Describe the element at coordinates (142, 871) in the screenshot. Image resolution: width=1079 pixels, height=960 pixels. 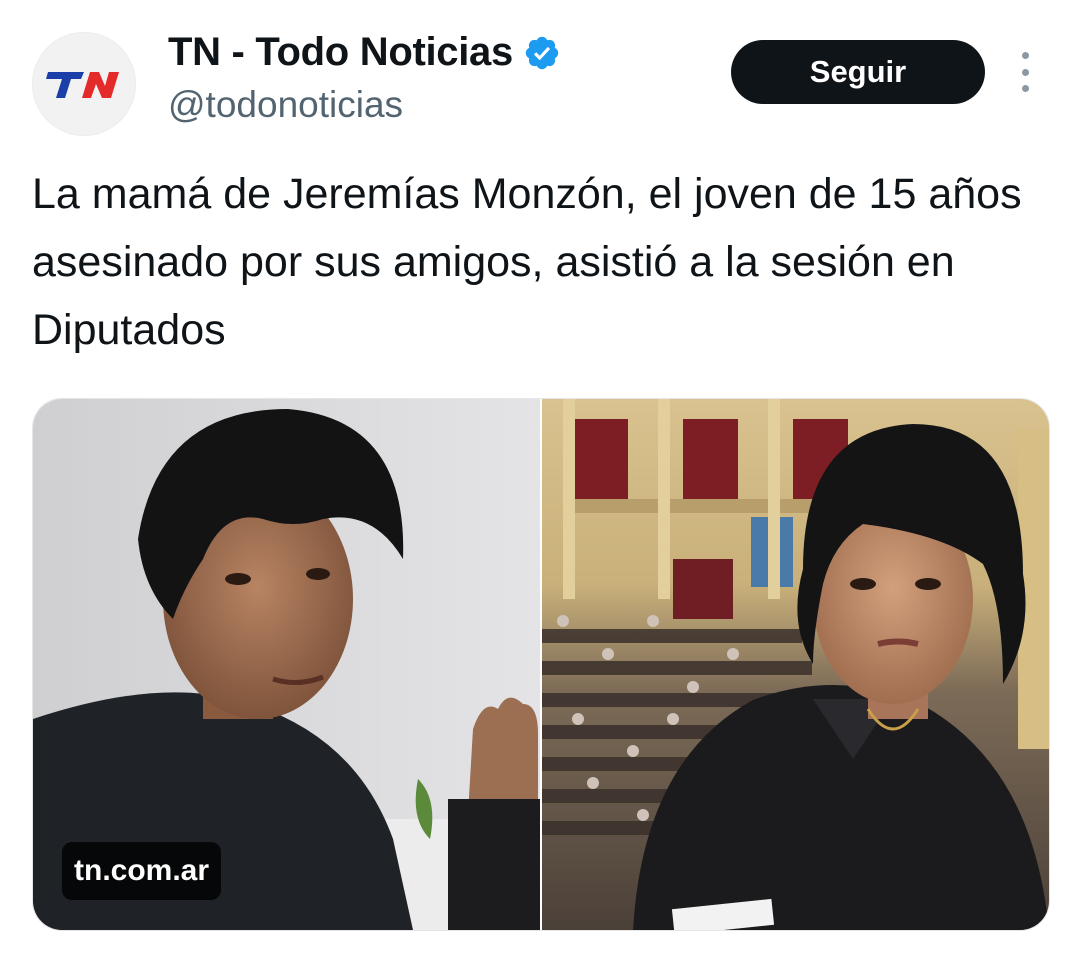
I see `link-domain-badge: tn.com.ar` at that location.